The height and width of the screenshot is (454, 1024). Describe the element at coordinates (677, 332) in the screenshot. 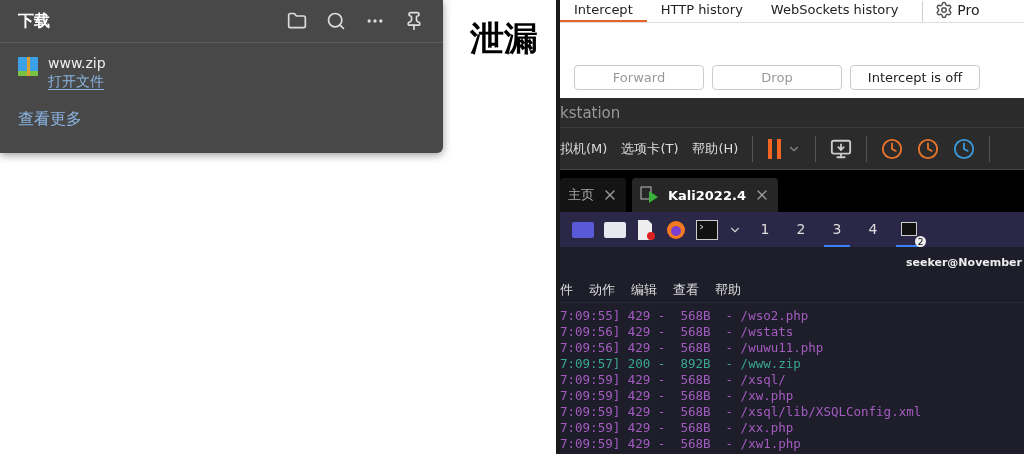

I see `log-line: 7:09:56] 429 - 568B - /wstats` at that location.